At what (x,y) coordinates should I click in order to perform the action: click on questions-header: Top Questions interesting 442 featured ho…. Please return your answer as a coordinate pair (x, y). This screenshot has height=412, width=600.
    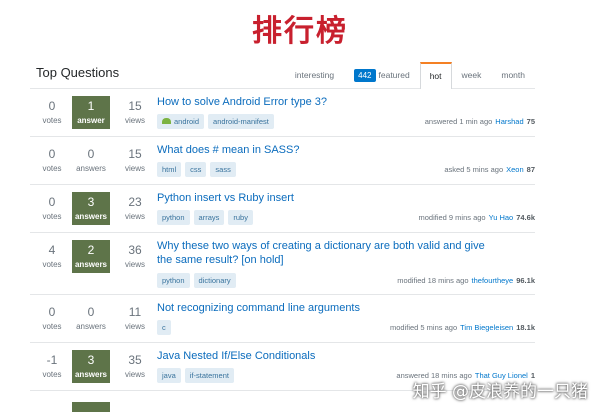
    Looking at the image, I should click on (282, 73).